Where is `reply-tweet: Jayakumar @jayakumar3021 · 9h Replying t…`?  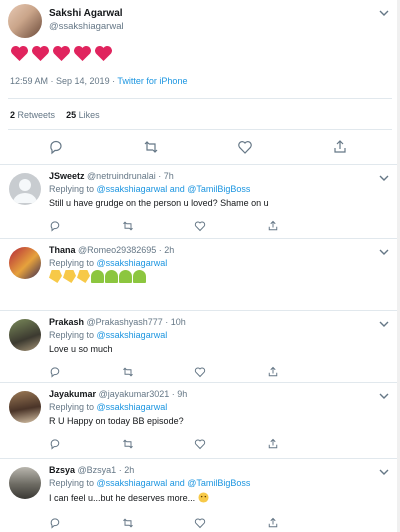
reply-tweet: Jayakumar @jayakumar3021 · 9h Replying t… is located at coordinates (200, 420).